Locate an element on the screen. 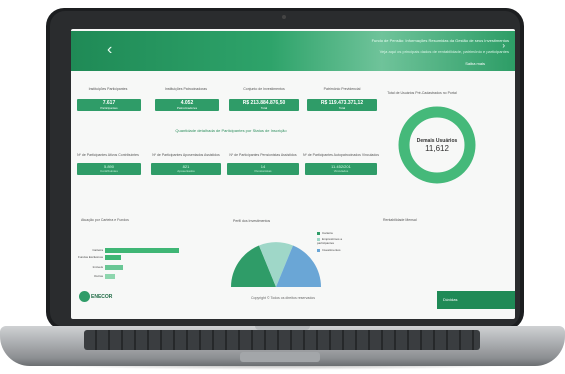 The width and height of the screenshot is (565, 374). kpi-card: R$ 119.473.371,12 Total is located at coordinates (342, 105).